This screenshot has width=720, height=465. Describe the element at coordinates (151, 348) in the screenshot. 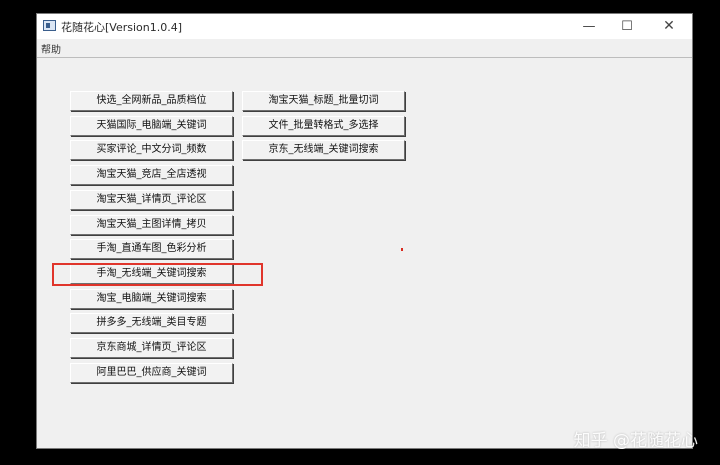

I see `feature-button: 京东商城_详情页_评论区` at that location.